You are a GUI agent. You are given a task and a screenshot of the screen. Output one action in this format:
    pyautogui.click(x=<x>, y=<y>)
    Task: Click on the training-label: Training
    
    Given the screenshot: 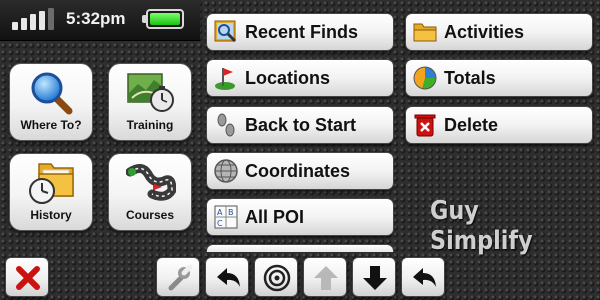 What is the action you would take?
    pyautogui.click(x=150, y=125)
    